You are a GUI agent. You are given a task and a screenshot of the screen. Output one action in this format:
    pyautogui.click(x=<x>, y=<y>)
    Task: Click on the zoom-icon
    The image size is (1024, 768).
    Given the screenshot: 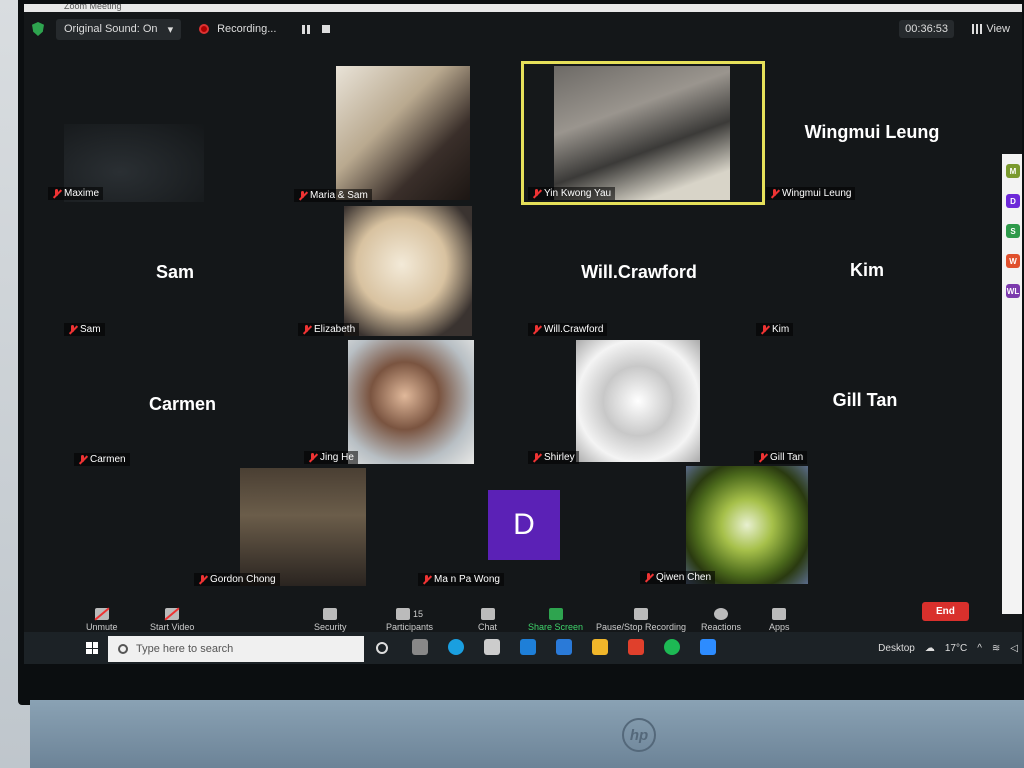 What is the action you would take?
    pyautogui.click(x=708, y=647)
    